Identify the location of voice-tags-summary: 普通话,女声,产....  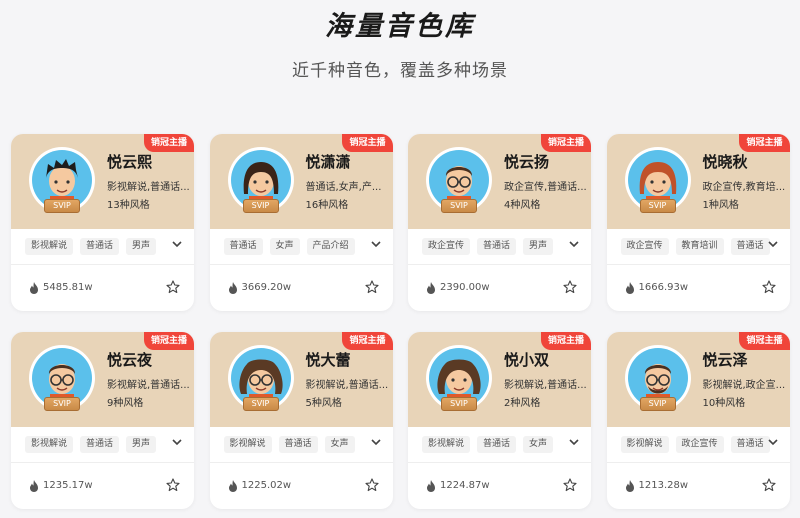
(343, 187).